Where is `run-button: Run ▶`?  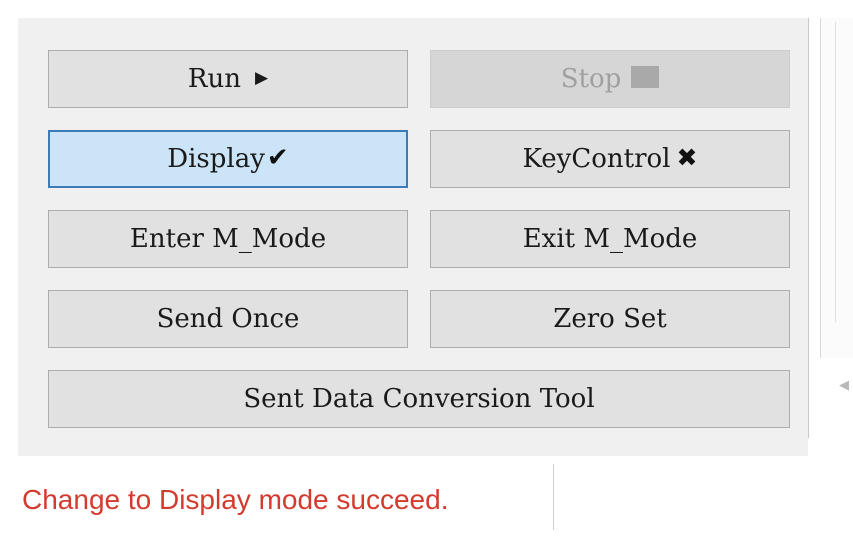 run-button: Run ▶ is located at coordinates (228, 79).